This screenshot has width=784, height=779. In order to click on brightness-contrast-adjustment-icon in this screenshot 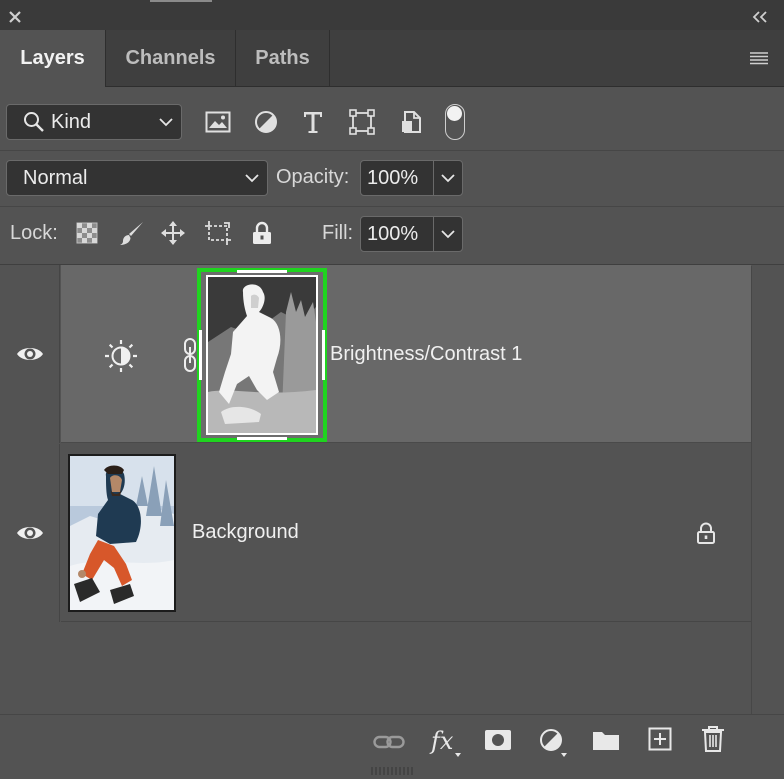, I will do `click(121, 356)`.